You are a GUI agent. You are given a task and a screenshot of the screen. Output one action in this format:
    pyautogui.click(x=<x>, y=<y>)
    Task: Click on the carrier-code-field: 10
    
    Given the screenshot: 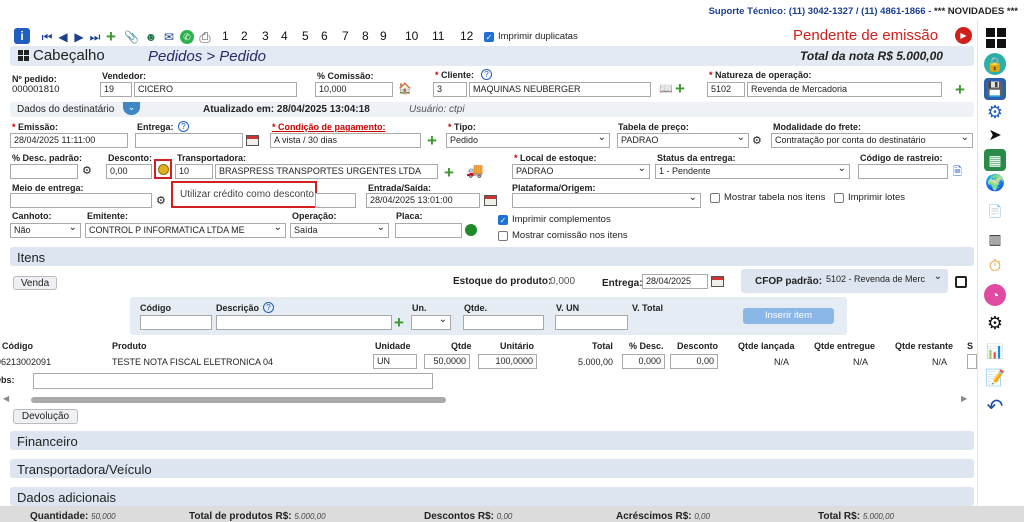 What is the action you would take?
    pyautogui.click(x=194, y=171)
    